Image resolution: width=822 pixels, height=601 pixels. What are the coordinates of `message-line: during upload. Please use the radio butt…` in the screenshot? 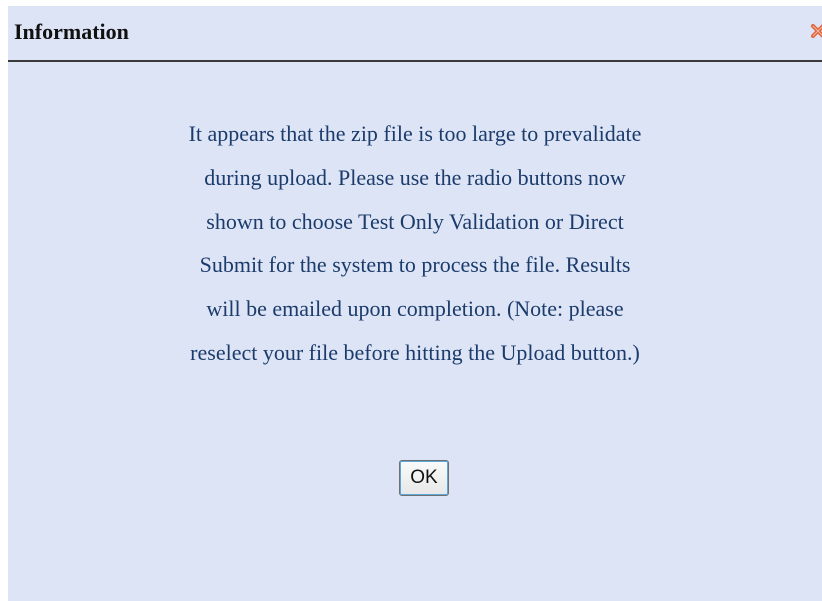 It's located at (415, 177).